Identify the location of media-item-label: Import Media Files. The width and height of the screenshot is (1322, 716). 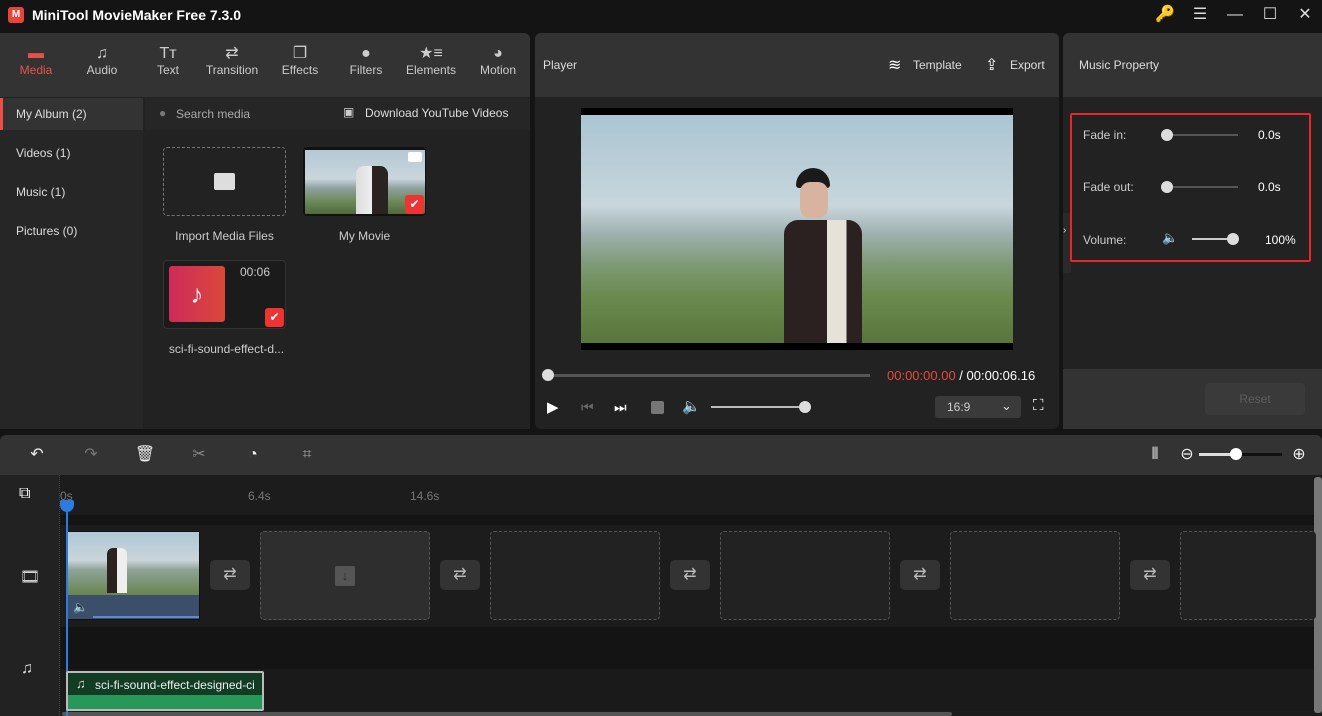
(224, 236).